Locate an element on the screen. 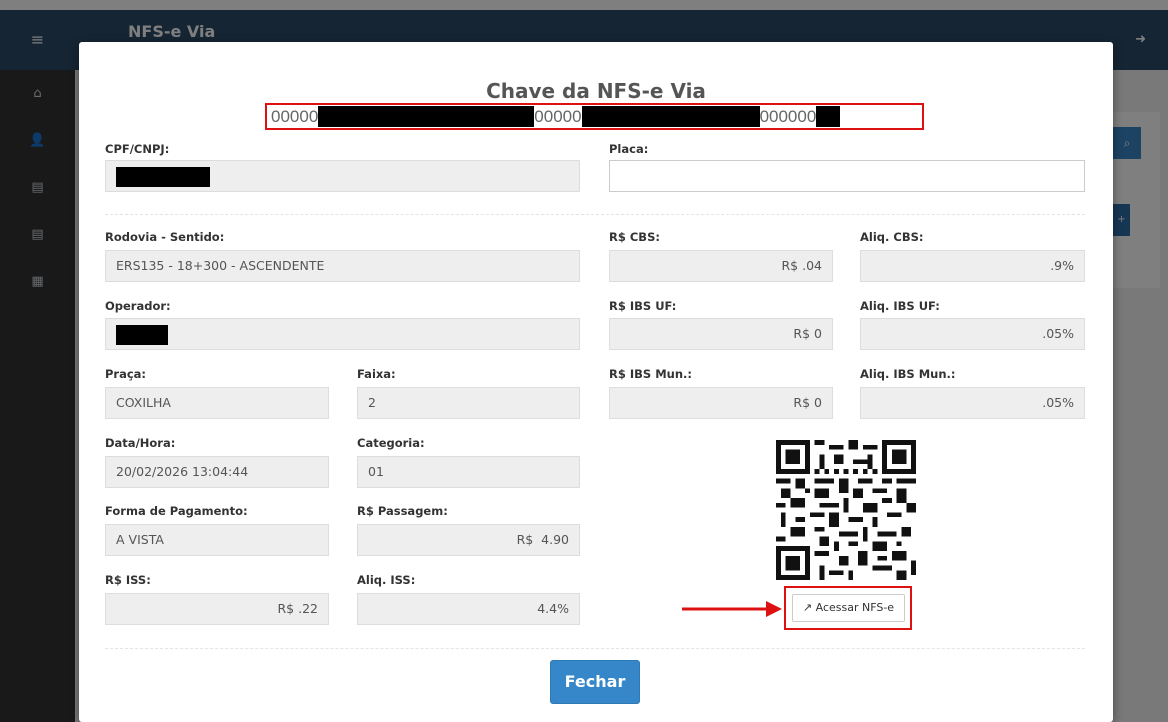 This screenshot has width=1168, height=722. nfse-key: 00000 00000 000000 is located at coordinates (594, 116).